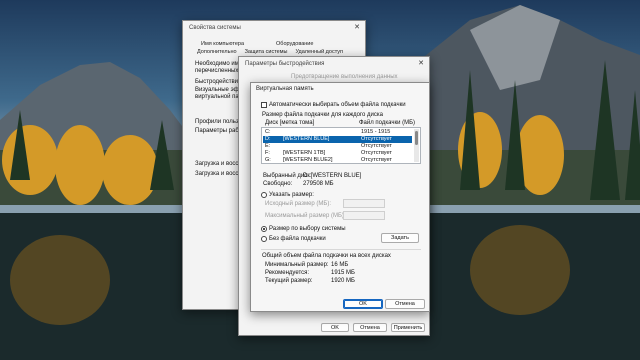 The width and height of the screenshot is (640, 360). What do you see at coordinates (268, 139) in the screenshot?
I see `drive-letter: D:` at bounding box center [268, 139].